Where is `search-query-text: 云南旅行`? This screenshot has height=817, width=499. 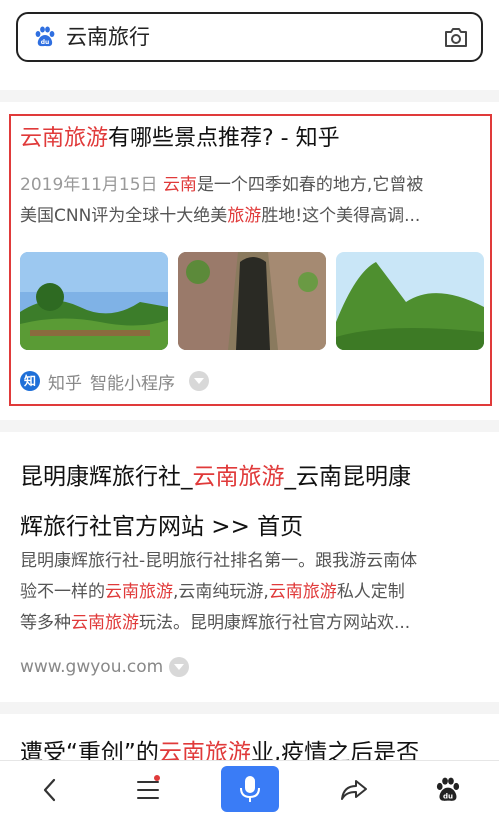
search-query-text: 云南旅行 is located at coordinates (108, 37).